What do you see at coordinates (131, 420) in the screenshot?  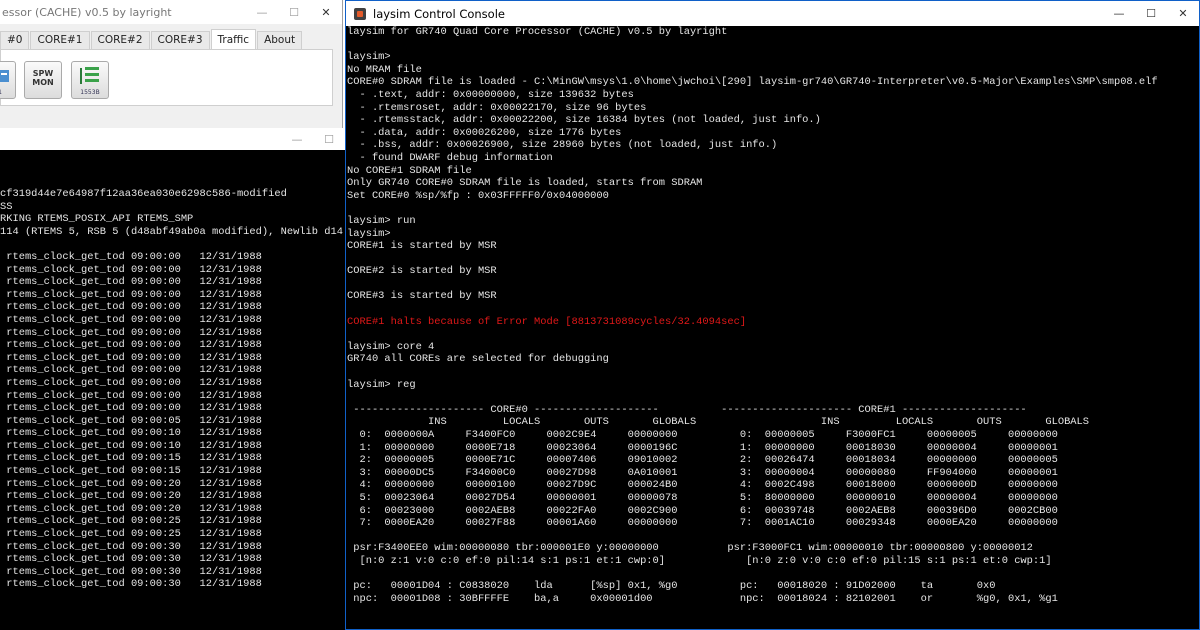 I see `console-line: rtems_clock_get_tod 09:00:05 12/31/1988` at bounding box center [131, 420].